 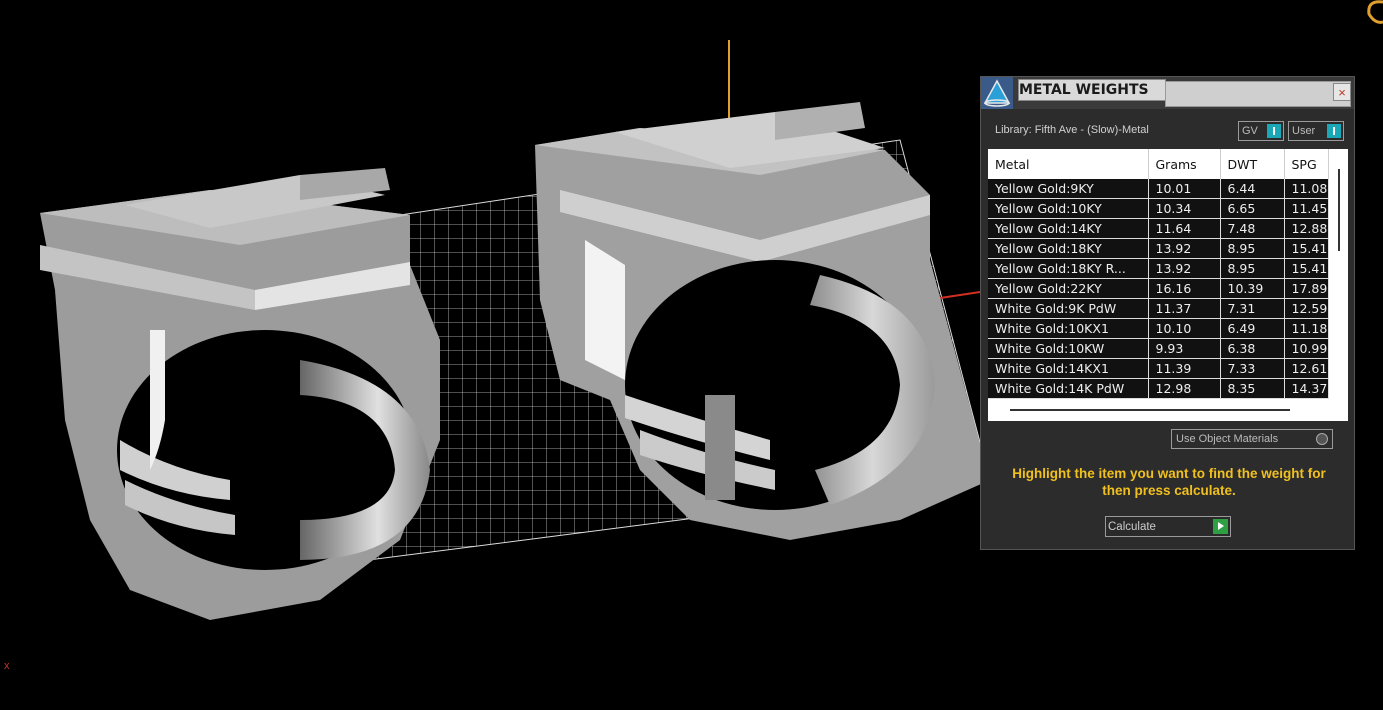 I want to click on titlebar-fill, so click(x=1258, y=94).